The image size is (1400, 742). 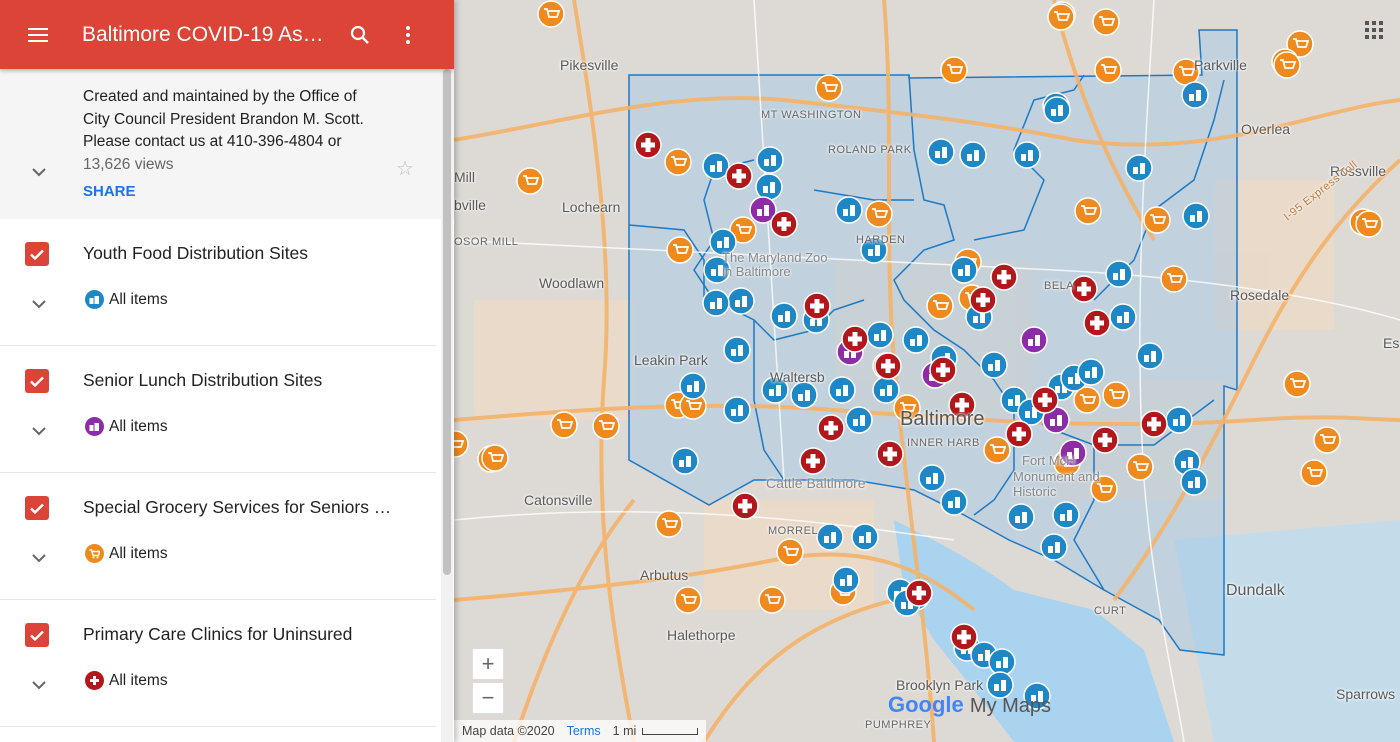 What do you see at coordinates (217, 634) in the screenshot?
I see `layer-name: Primary Care Clinics for Uninsured` at bounding box center [217, 634].